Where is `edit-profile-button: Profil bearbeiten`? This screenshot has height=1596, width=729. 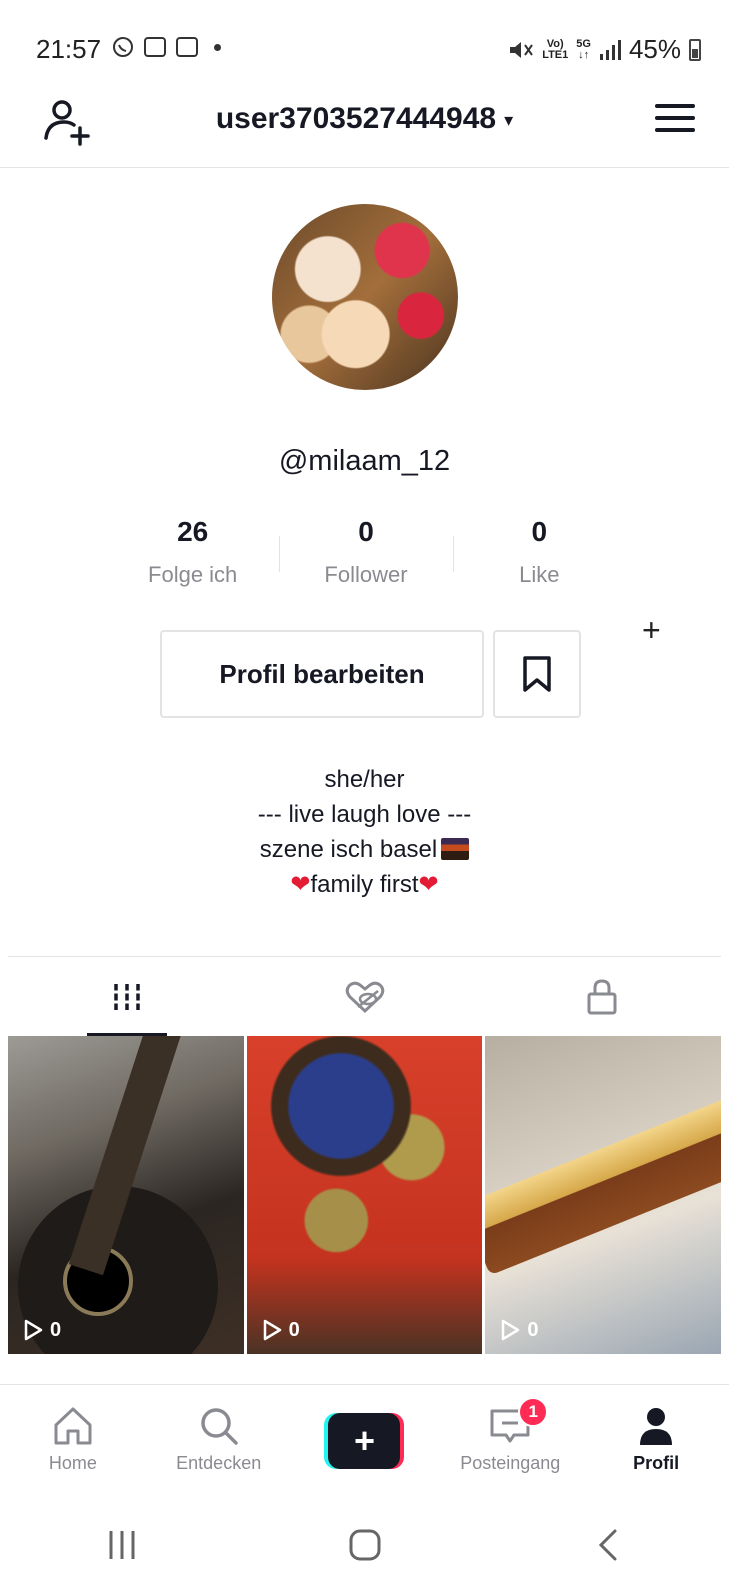 edit-profile-button: Profil bearbeiten is located at coordinates (322, 674).